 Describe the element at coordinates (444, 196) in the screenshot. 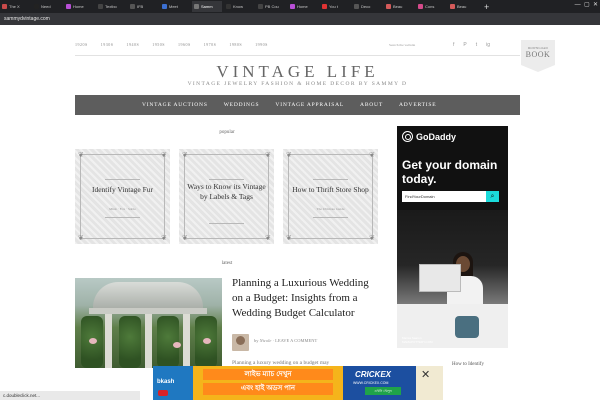

I see `domain-search-input: FindYourDomain` at that location.